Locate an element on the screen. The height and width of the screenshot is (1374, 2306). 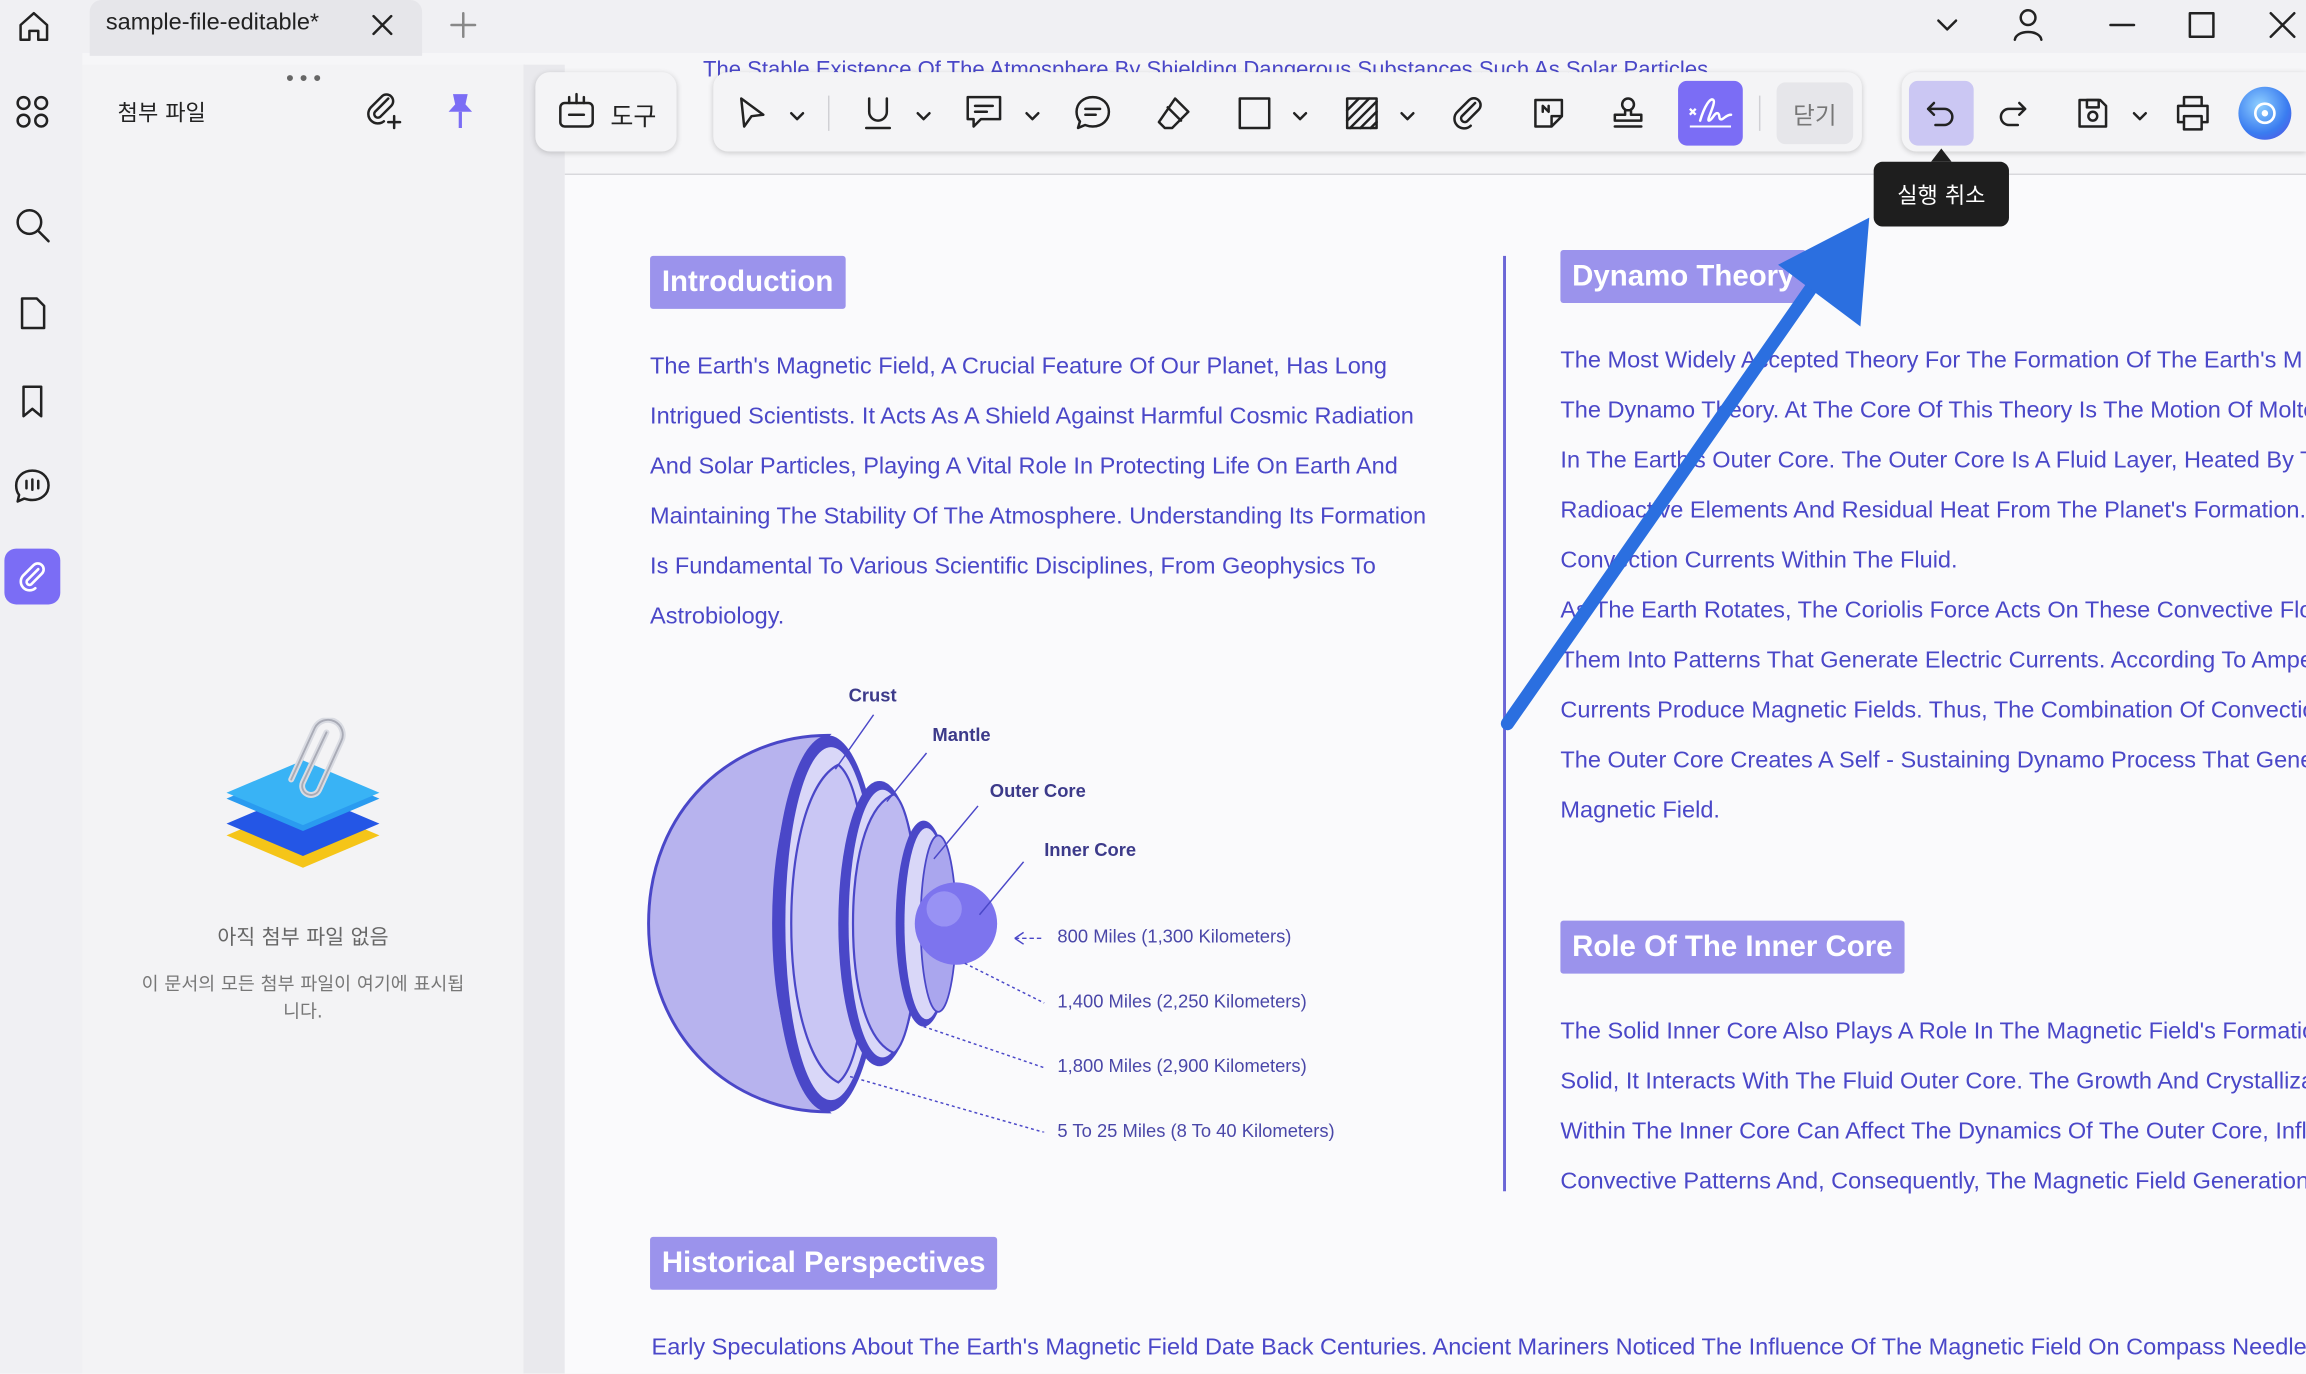
area-highlight-icon is located at coordinates (1362, 113).